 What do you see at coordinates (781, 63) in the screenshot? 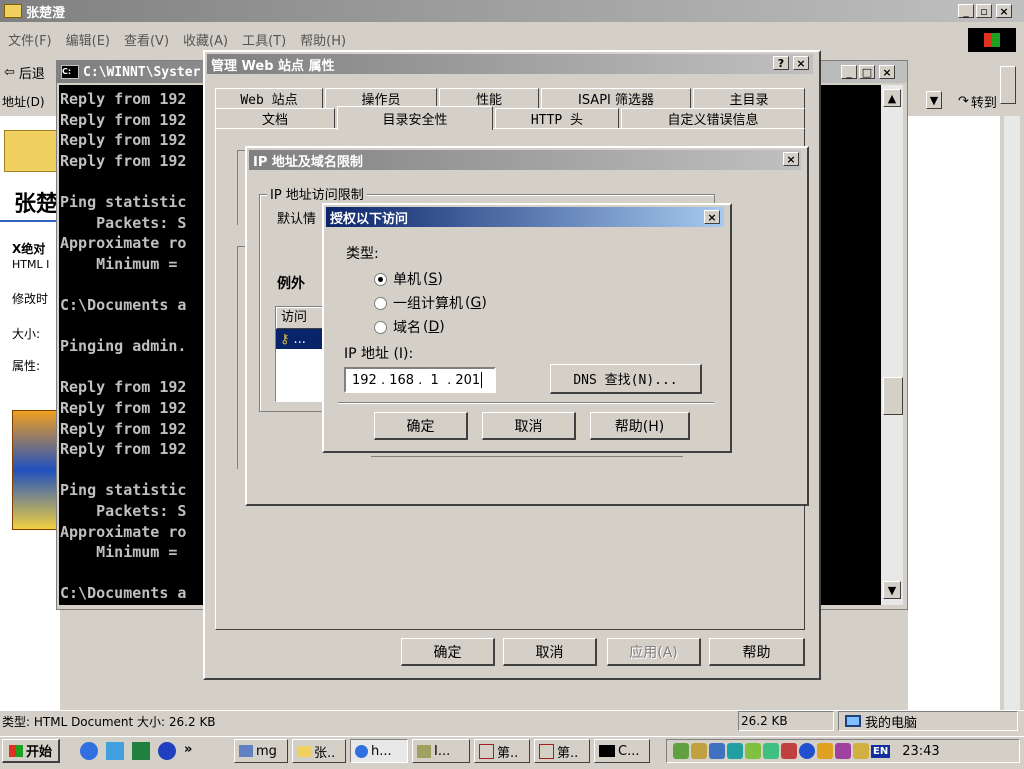
I see `properties-help-button: ?` at bounding box center [781, 63].